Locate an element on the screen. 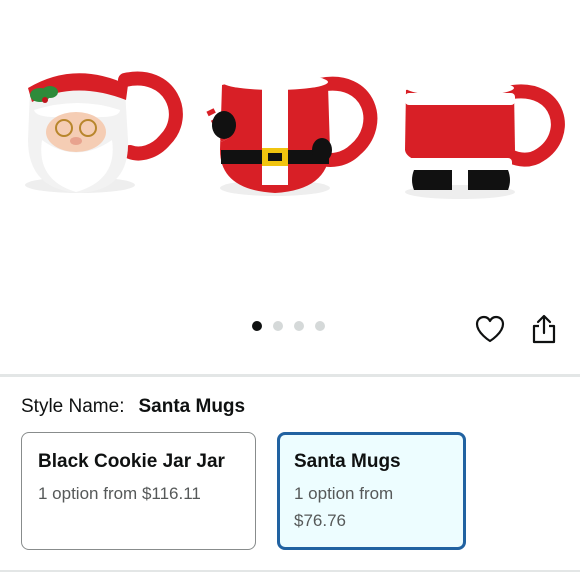 The height and width of the screenshot is (580, 580). style-name-value: Santa Mugs is located at coordinates (192, 406).